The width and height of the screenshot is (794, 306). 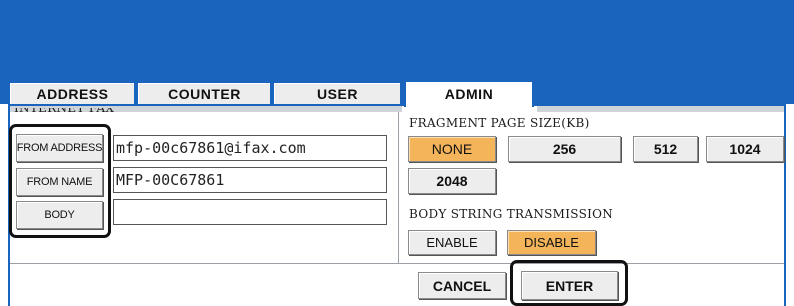 I want to click on fragment-2048-button: 2048, so click(x=452, y=181).